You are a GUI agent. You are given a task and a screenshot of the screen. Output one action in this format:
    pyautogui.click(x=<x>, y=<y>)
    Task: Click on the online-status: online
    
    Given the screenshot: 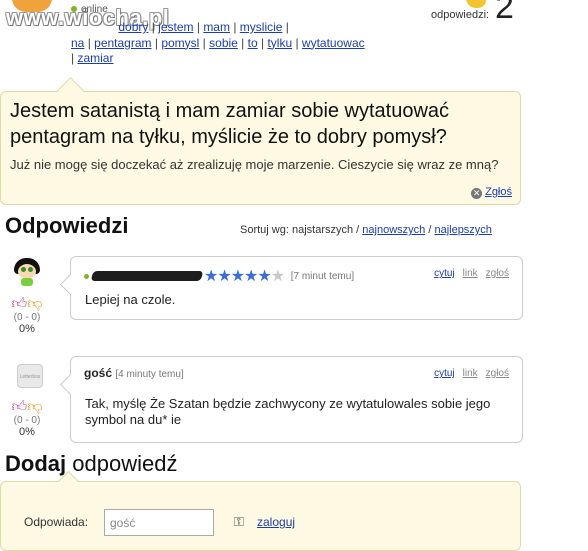 What is the action you would take?
    pyautogui.click(x=89, y=9)
    